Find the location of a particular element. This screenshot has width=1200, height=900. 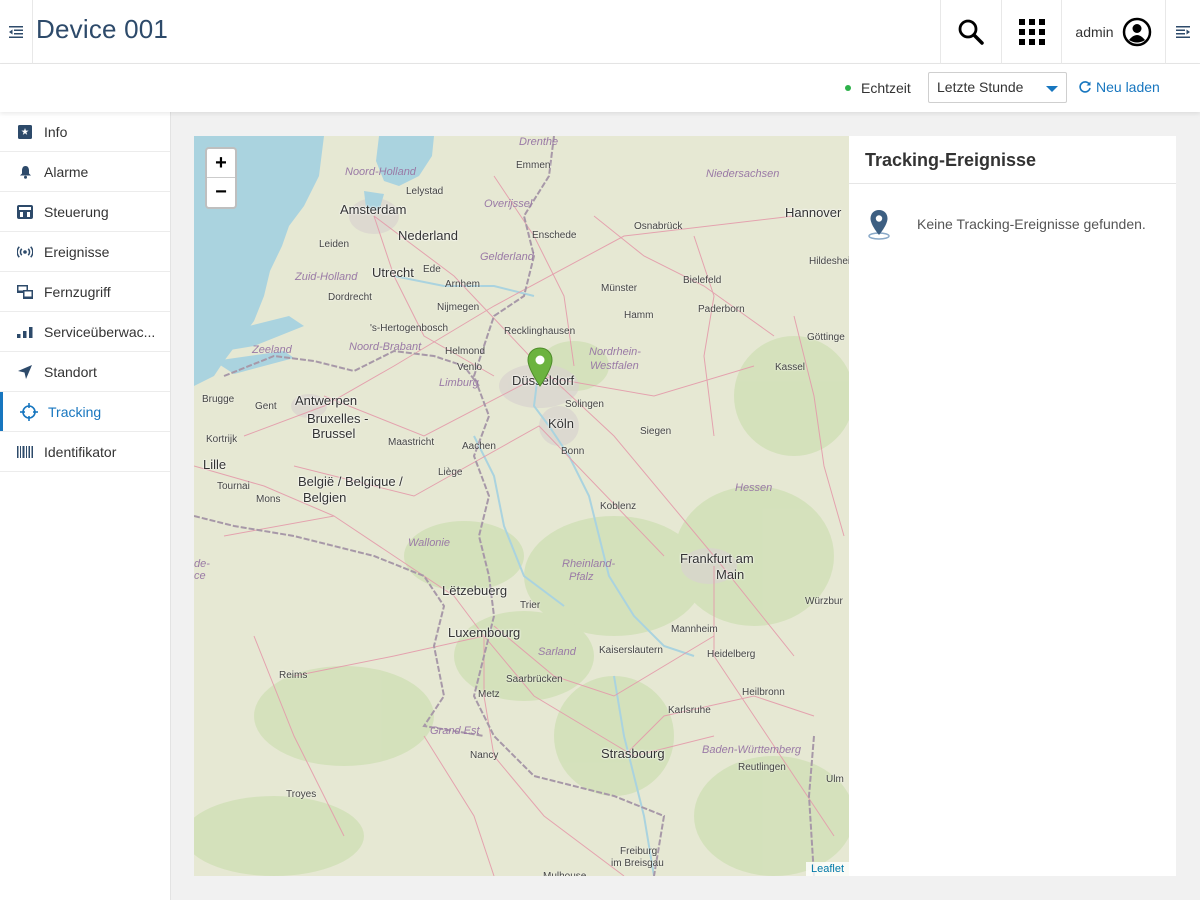

reload-button: Neu laden is located at coordinates (1119, 87).